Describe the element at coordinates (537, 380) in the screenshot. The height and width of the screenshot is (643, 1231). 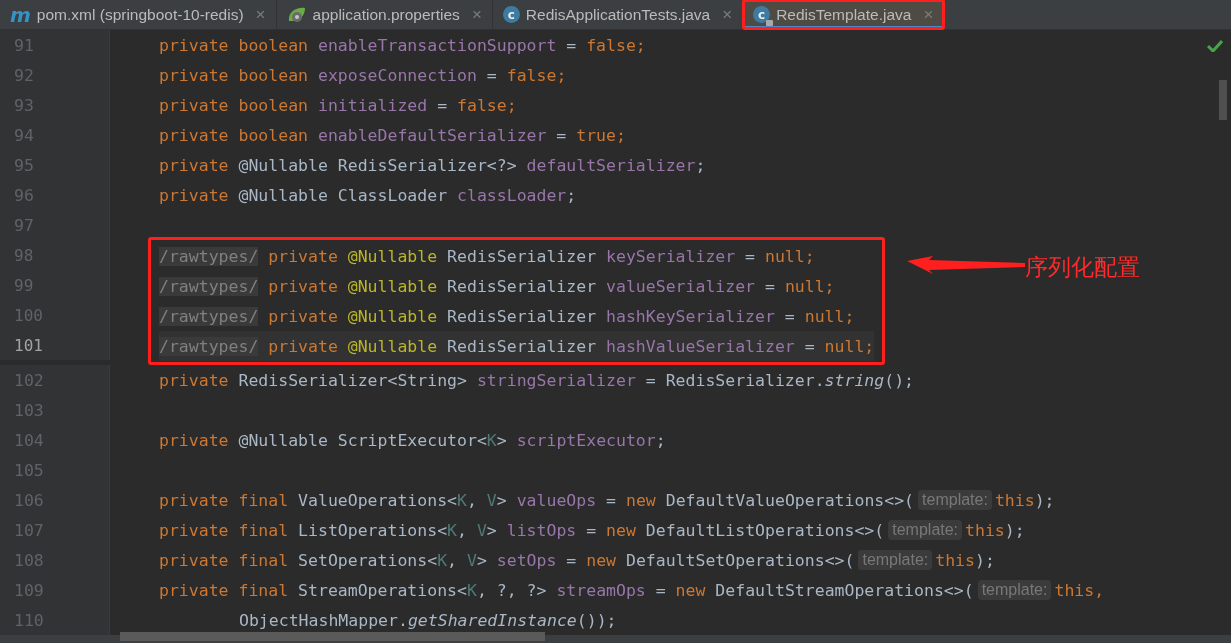
I see `code-line: private RedisSerializer<String> stringSerializer = RedisSerializer.string();` at that location.